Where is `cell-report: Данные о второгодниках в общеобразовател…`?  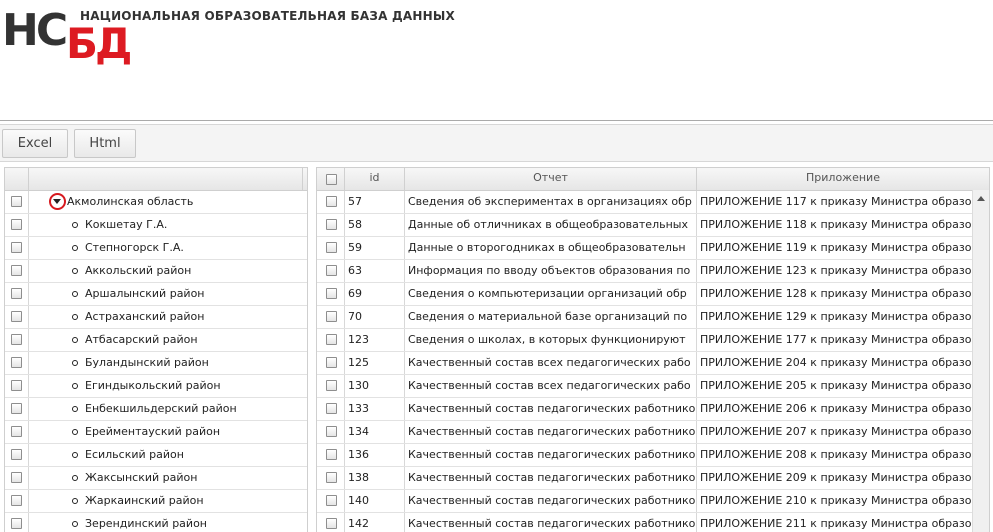 cell-report: Данные о второгодниках в общеобразовател… is located at coordinates (551, 248).